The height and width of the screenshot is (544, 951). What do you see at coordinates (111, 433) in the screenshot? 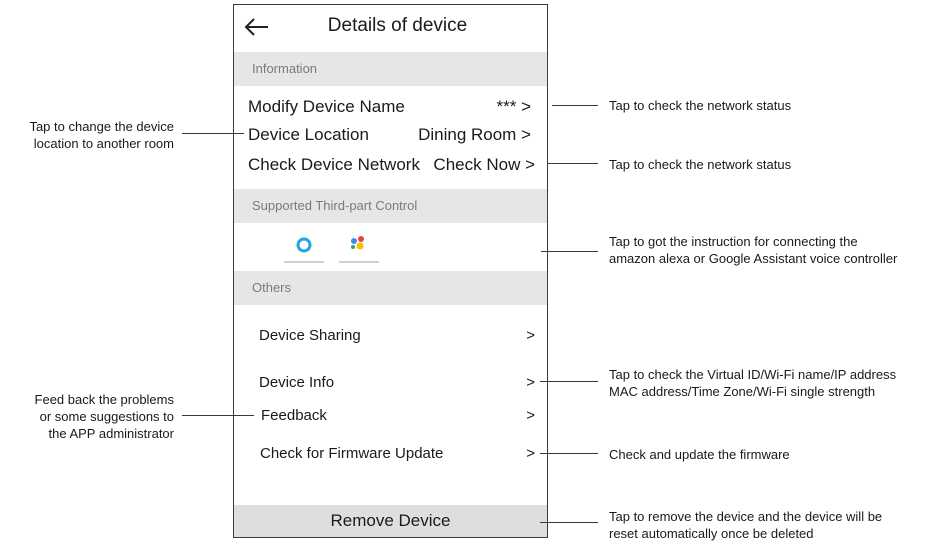
I see `annotation-line: the APP administrator` at bounding box center [111, 433].